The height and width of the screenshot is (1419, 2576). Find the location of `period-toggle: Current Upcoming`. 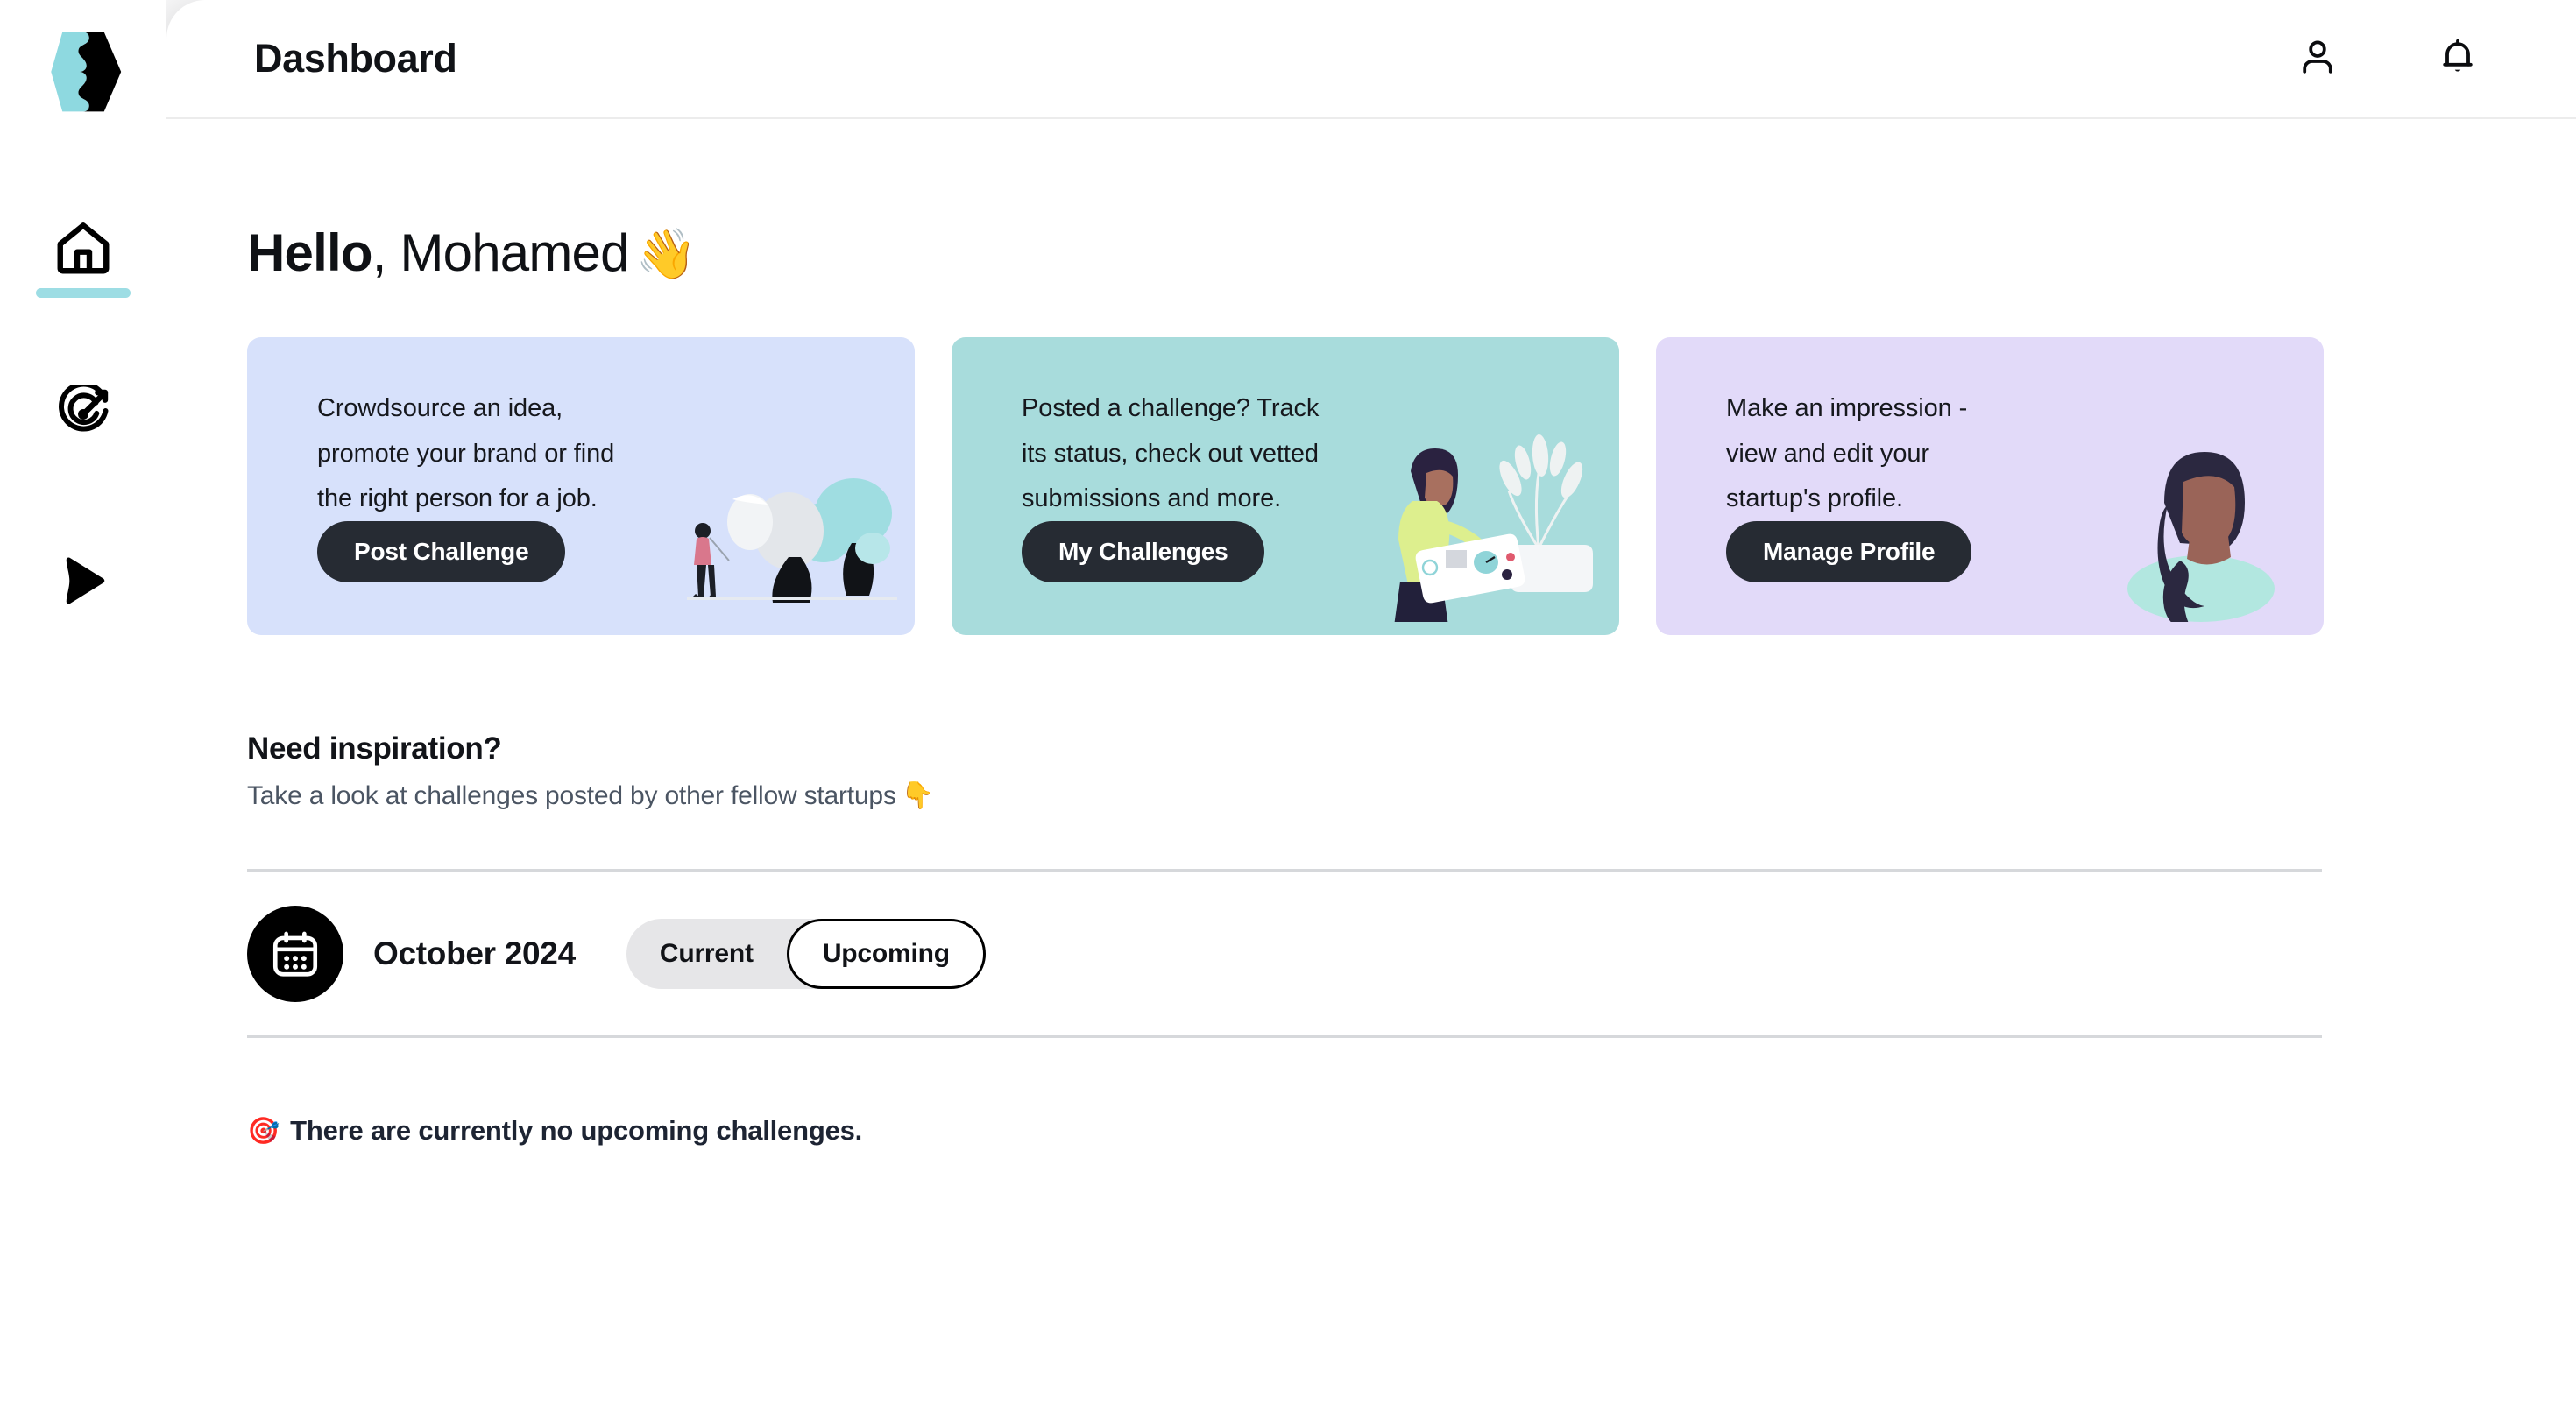

period-toggle: Current Upcoming is located at coordinates (806, 953).